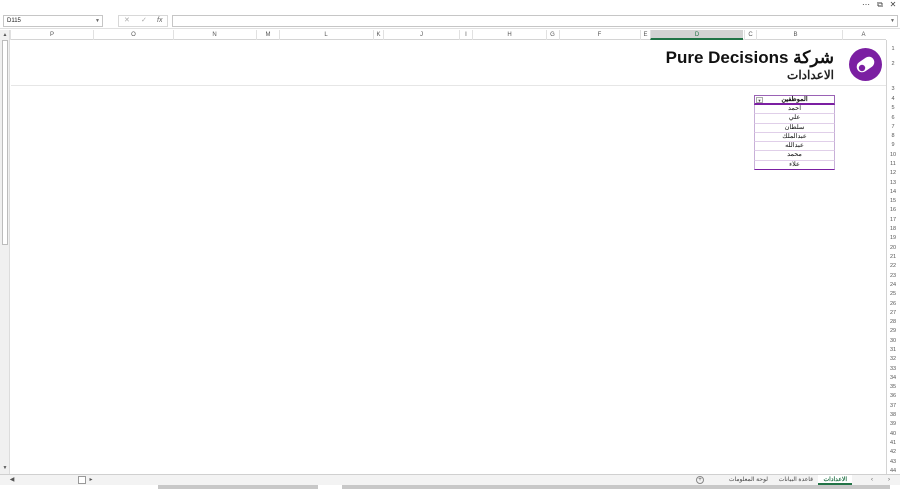 Image resolution: width=900 pixels, height=490 pixels. I want to click on sheet-tab-2: قاعدة البيانات, so click(796, 480).